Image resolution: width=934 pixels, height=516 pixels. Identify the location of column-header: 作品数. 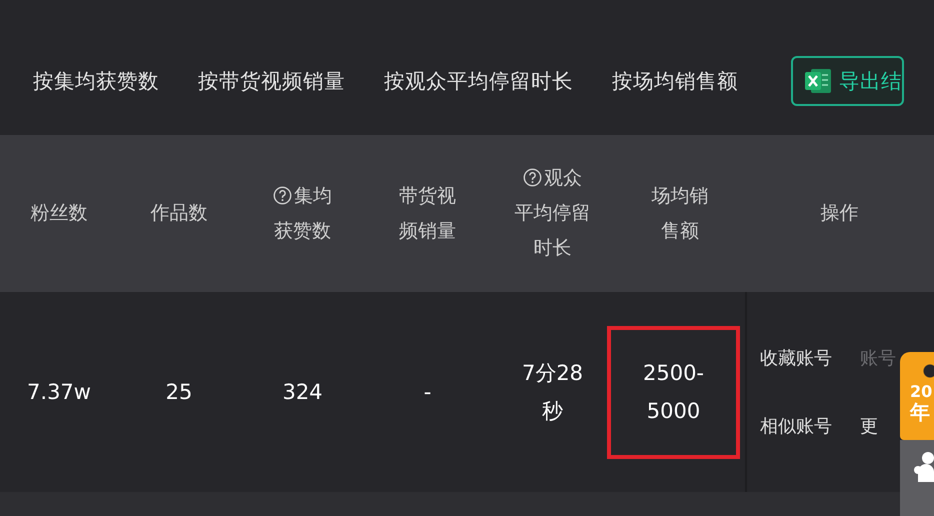
(179, 213).